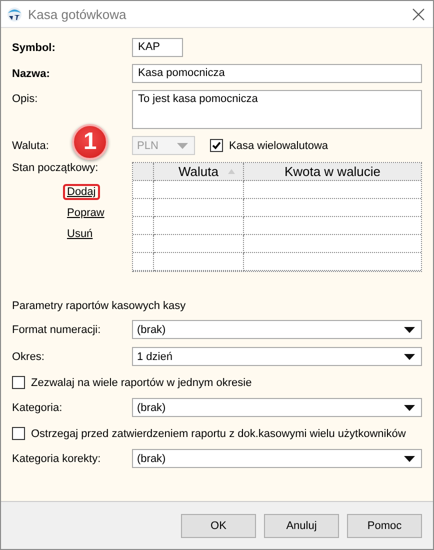 Image resolution: width=434 pixels, height=550 pixels. What do you see at coordinates (90, 142) in the screenshot?
I see `step-badge: 1` at bounding box center [90, 142].